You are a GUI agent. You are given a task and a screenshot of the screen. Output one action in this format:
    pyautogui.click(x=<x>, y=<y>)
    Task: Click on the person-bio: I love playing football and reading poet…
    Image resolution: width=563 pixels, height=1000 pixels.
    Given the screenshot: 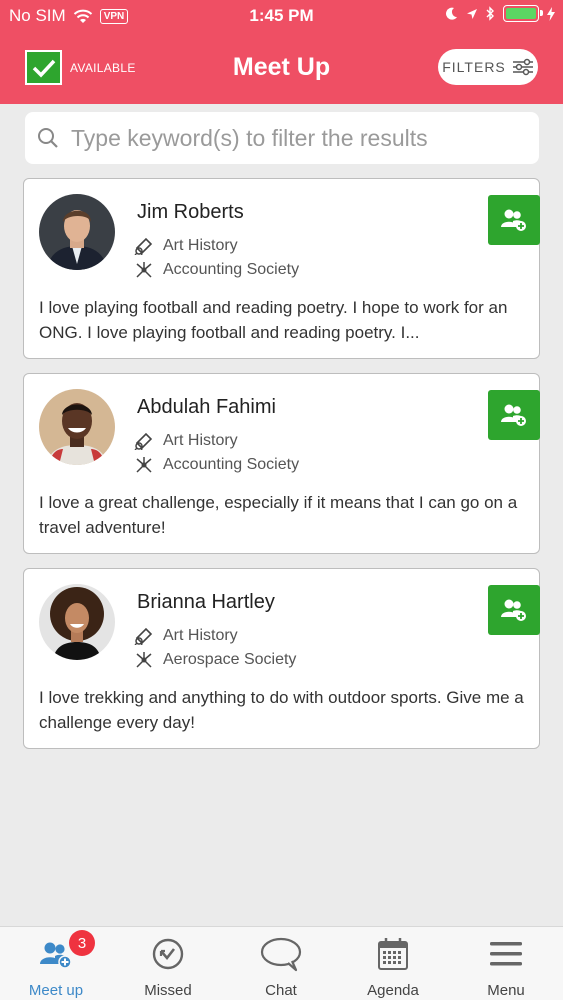 What is the action you would take?
    pyautogui.click(x=273, y=320)
    